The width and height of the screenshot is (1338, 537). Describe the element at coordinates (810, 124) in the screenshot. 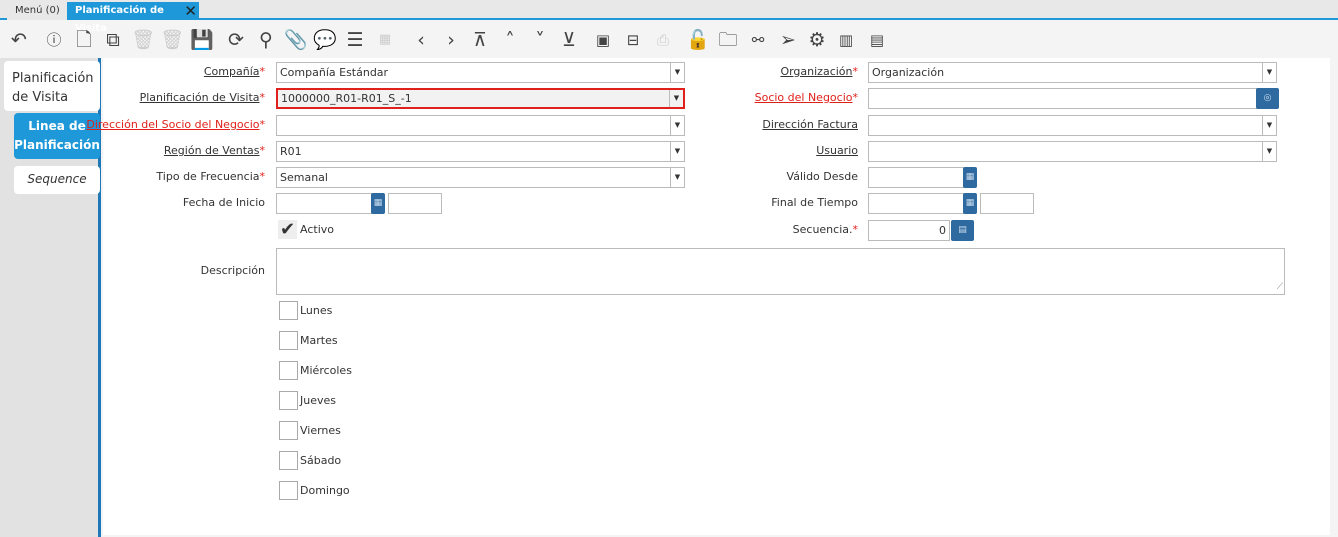

I see `bill-location-label: Dirección Factura` at that location.